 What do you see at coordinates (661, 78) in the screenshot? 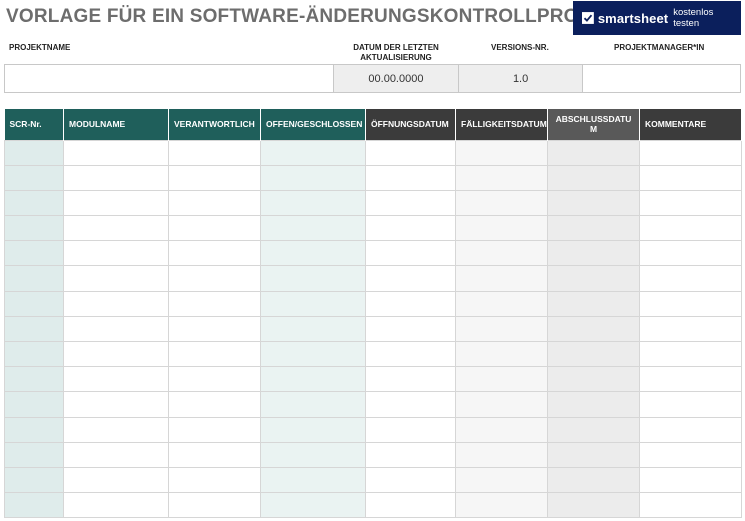
I see `project-manager-field` at bounding box center [661, 78].